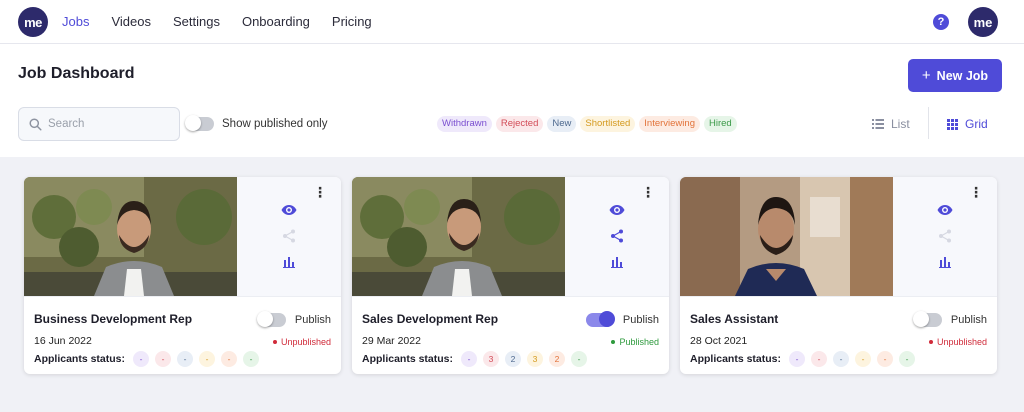 This screenshot has width=1024, height=412. What do you see at coordinates (35, 124) in the screenshot?
I see `search-icon` at bounding box center [35, 124].